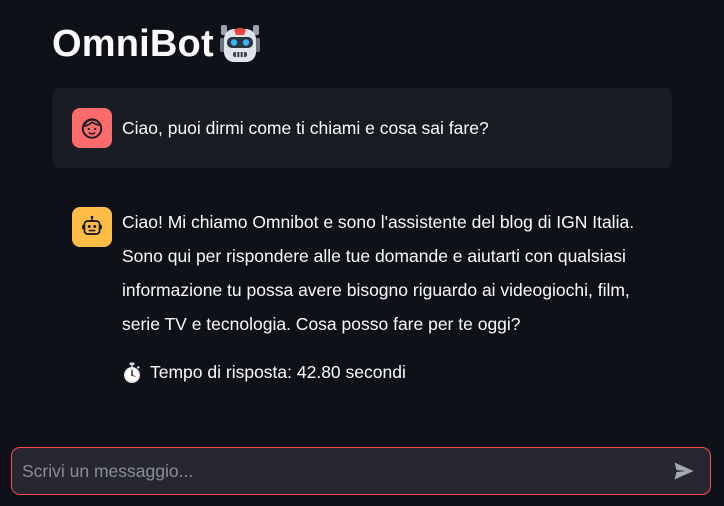 Image resolution: width=724 pixels, height=506 pixels. I want to click on response-time-text: Tempo di risposta: 42.80 secondi, so click(278, 372).